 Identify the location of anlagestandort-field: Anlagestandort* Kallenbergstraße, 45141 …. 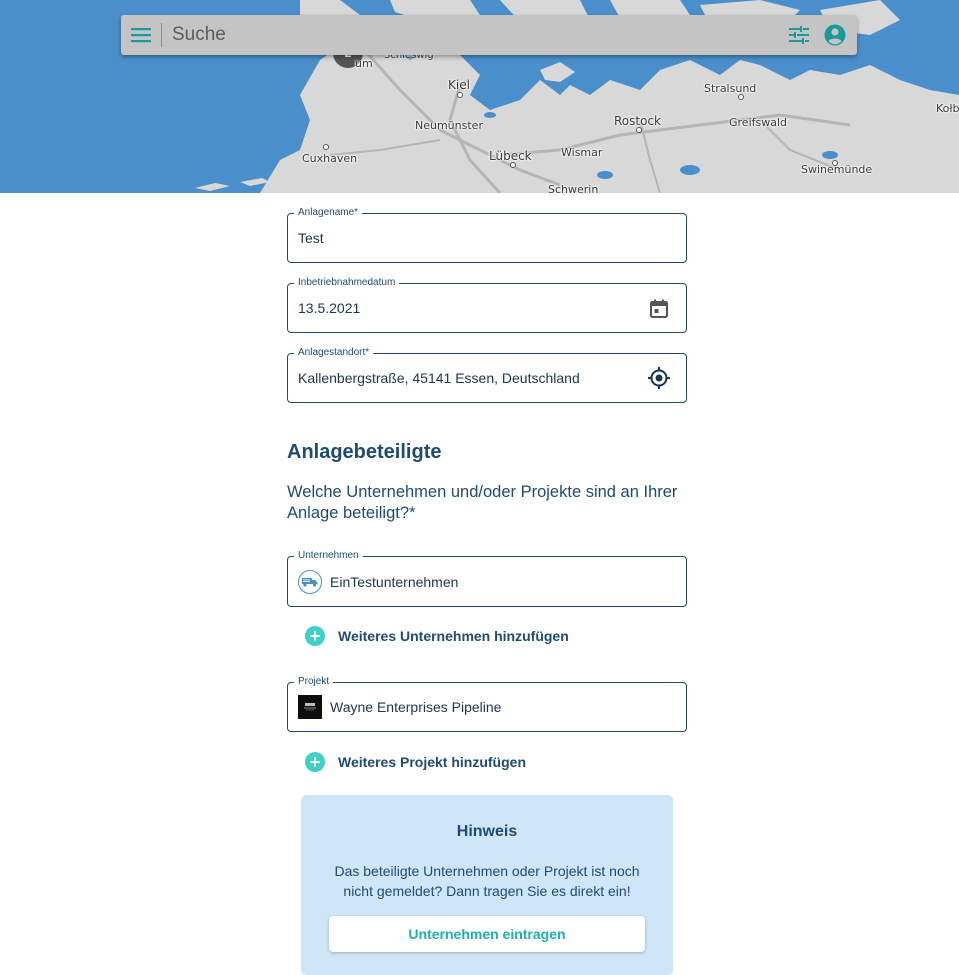
(487, 375).